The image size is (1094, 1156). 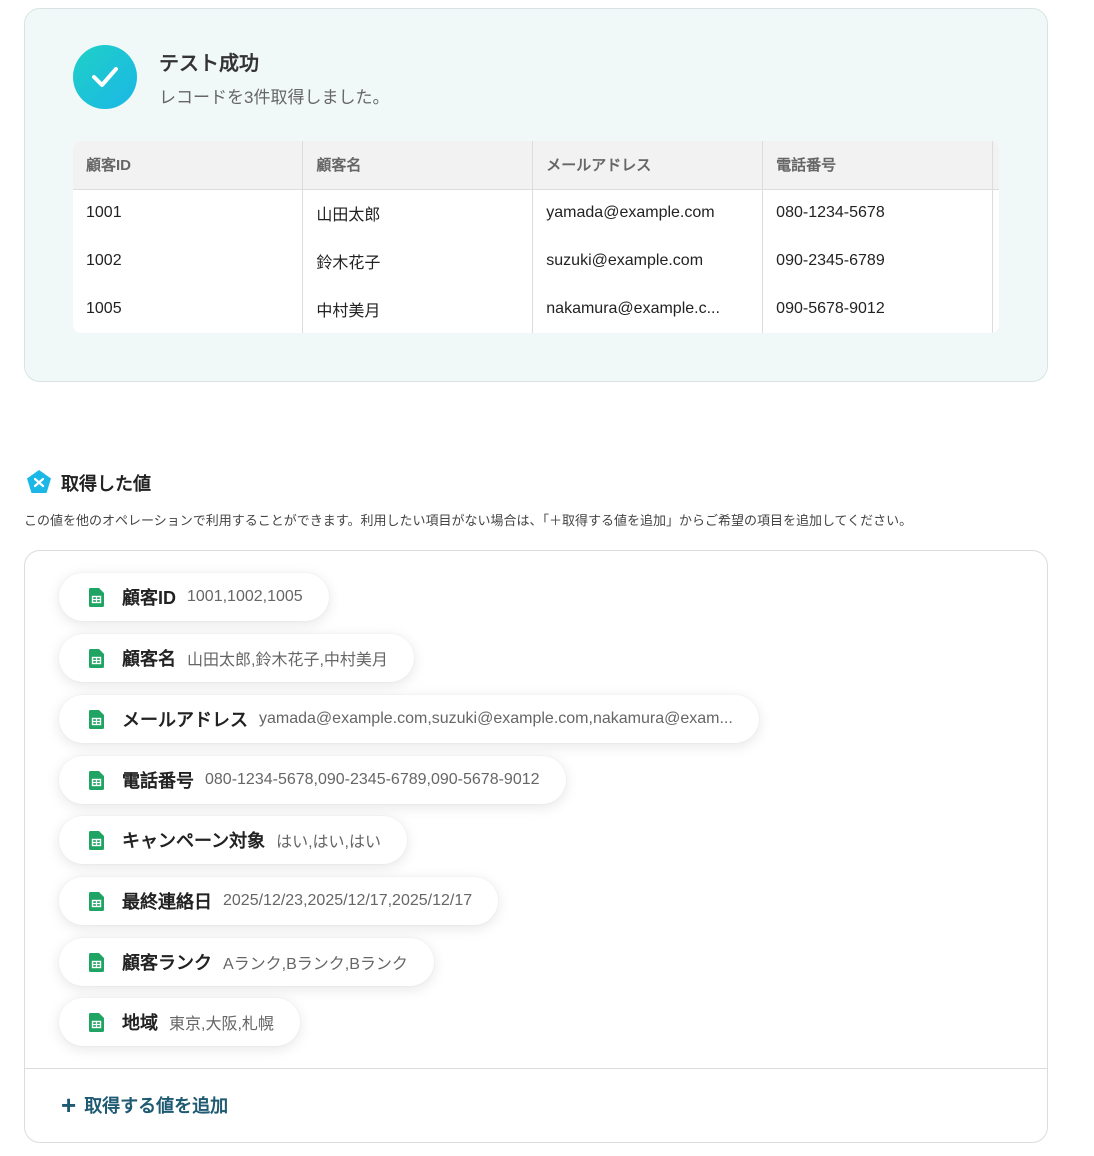 I want to click on table-cell: 090-2345-6789, so click(x=878, y=261).